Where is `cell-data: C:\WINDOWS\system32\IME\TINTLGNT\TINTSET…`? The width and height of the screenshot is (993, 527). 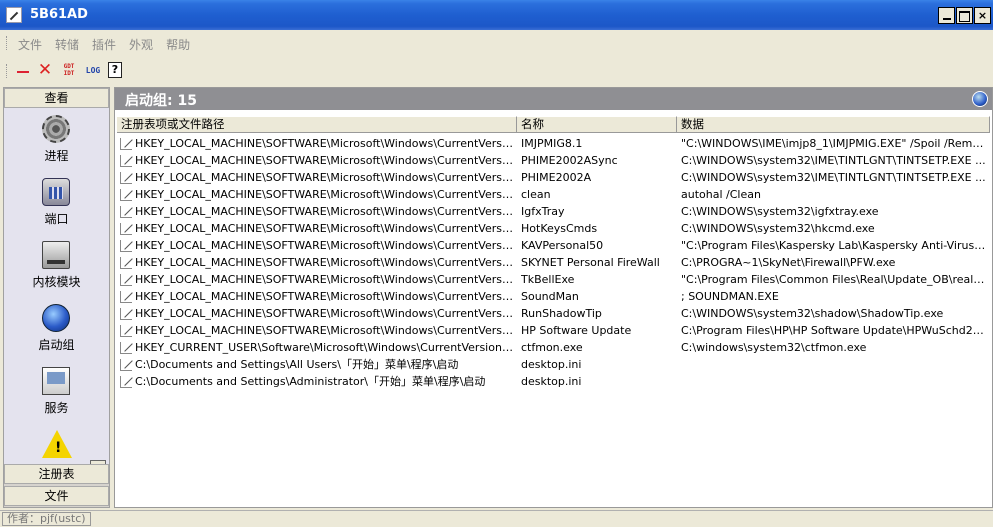 cell-data: C:\WINDOWS\system32\IME\TINTLGNT\TINTSET… is located at coordinates (833, 177).